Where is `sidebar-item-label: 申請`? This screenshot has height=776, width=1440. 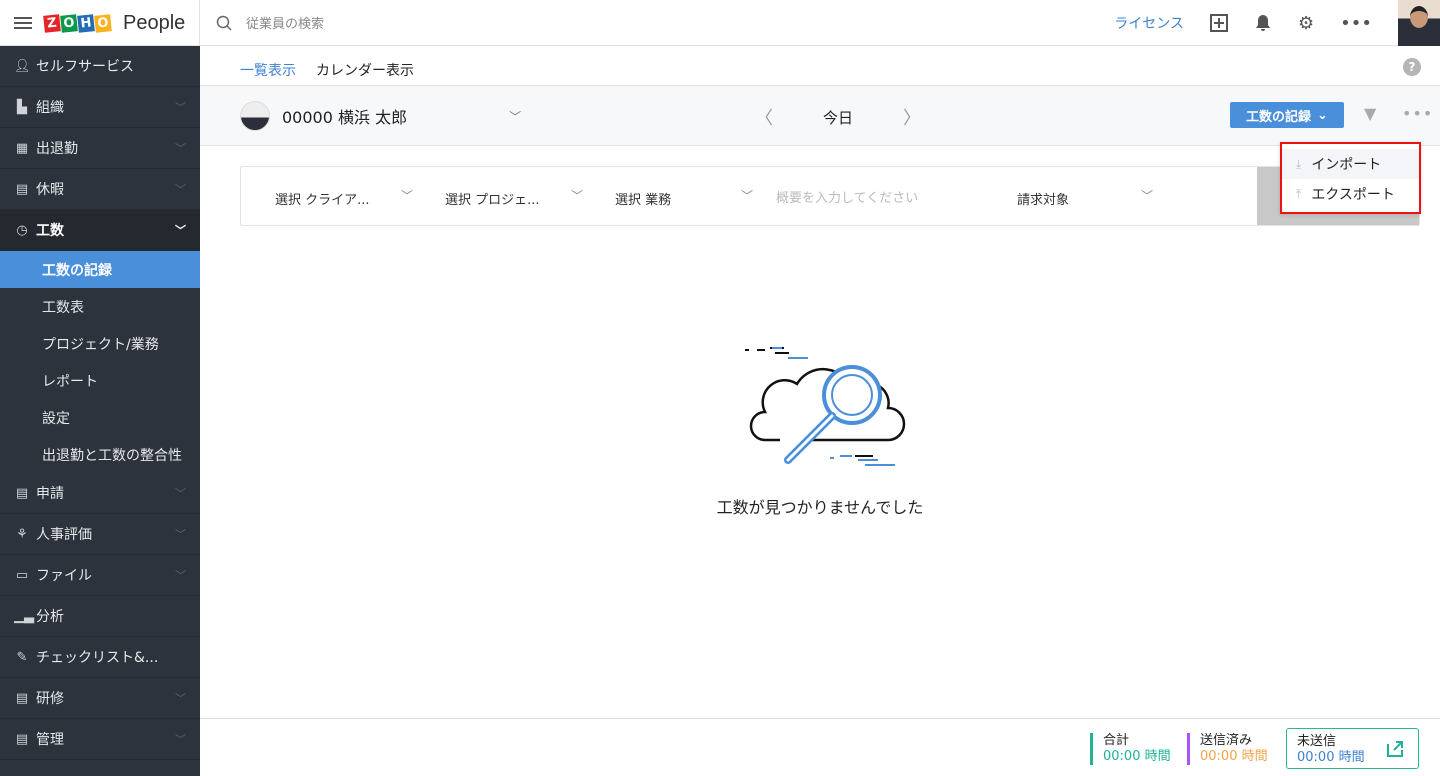
sidebar-item-label: 申請 is located at coordinates (50, 494).